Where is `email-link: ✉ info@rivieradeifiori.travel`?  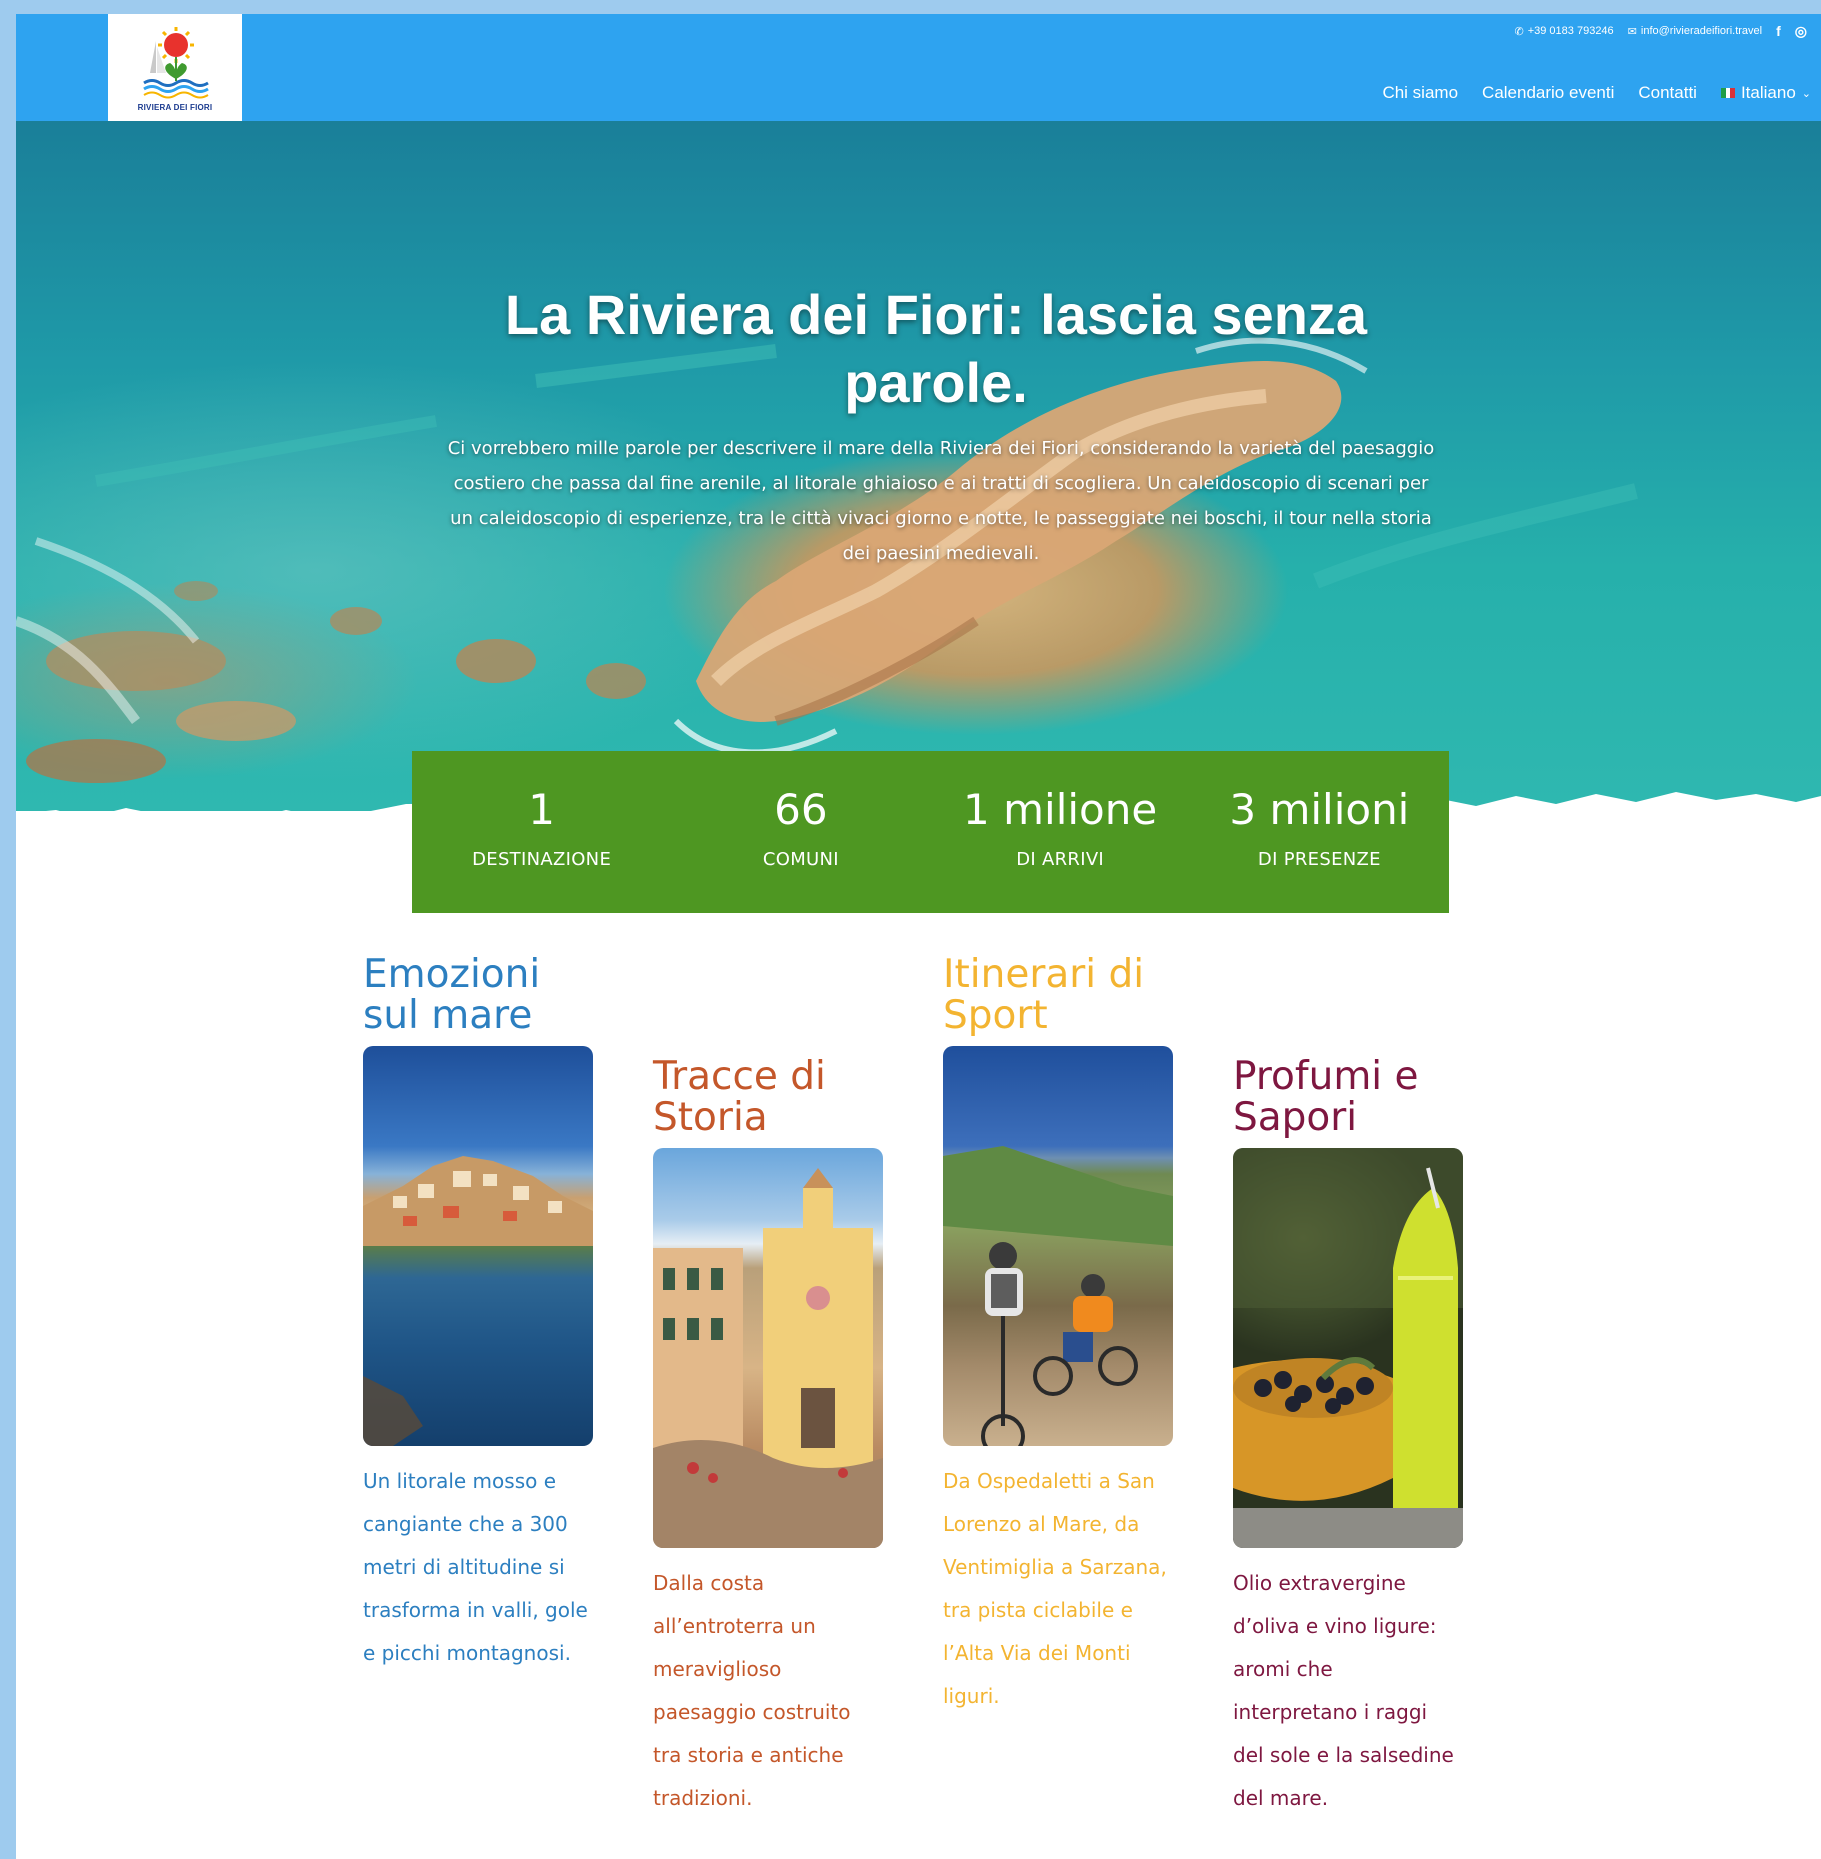
email-link: ✉ info@rivieradeifiori.travel is located at coordinates (1695, 31).